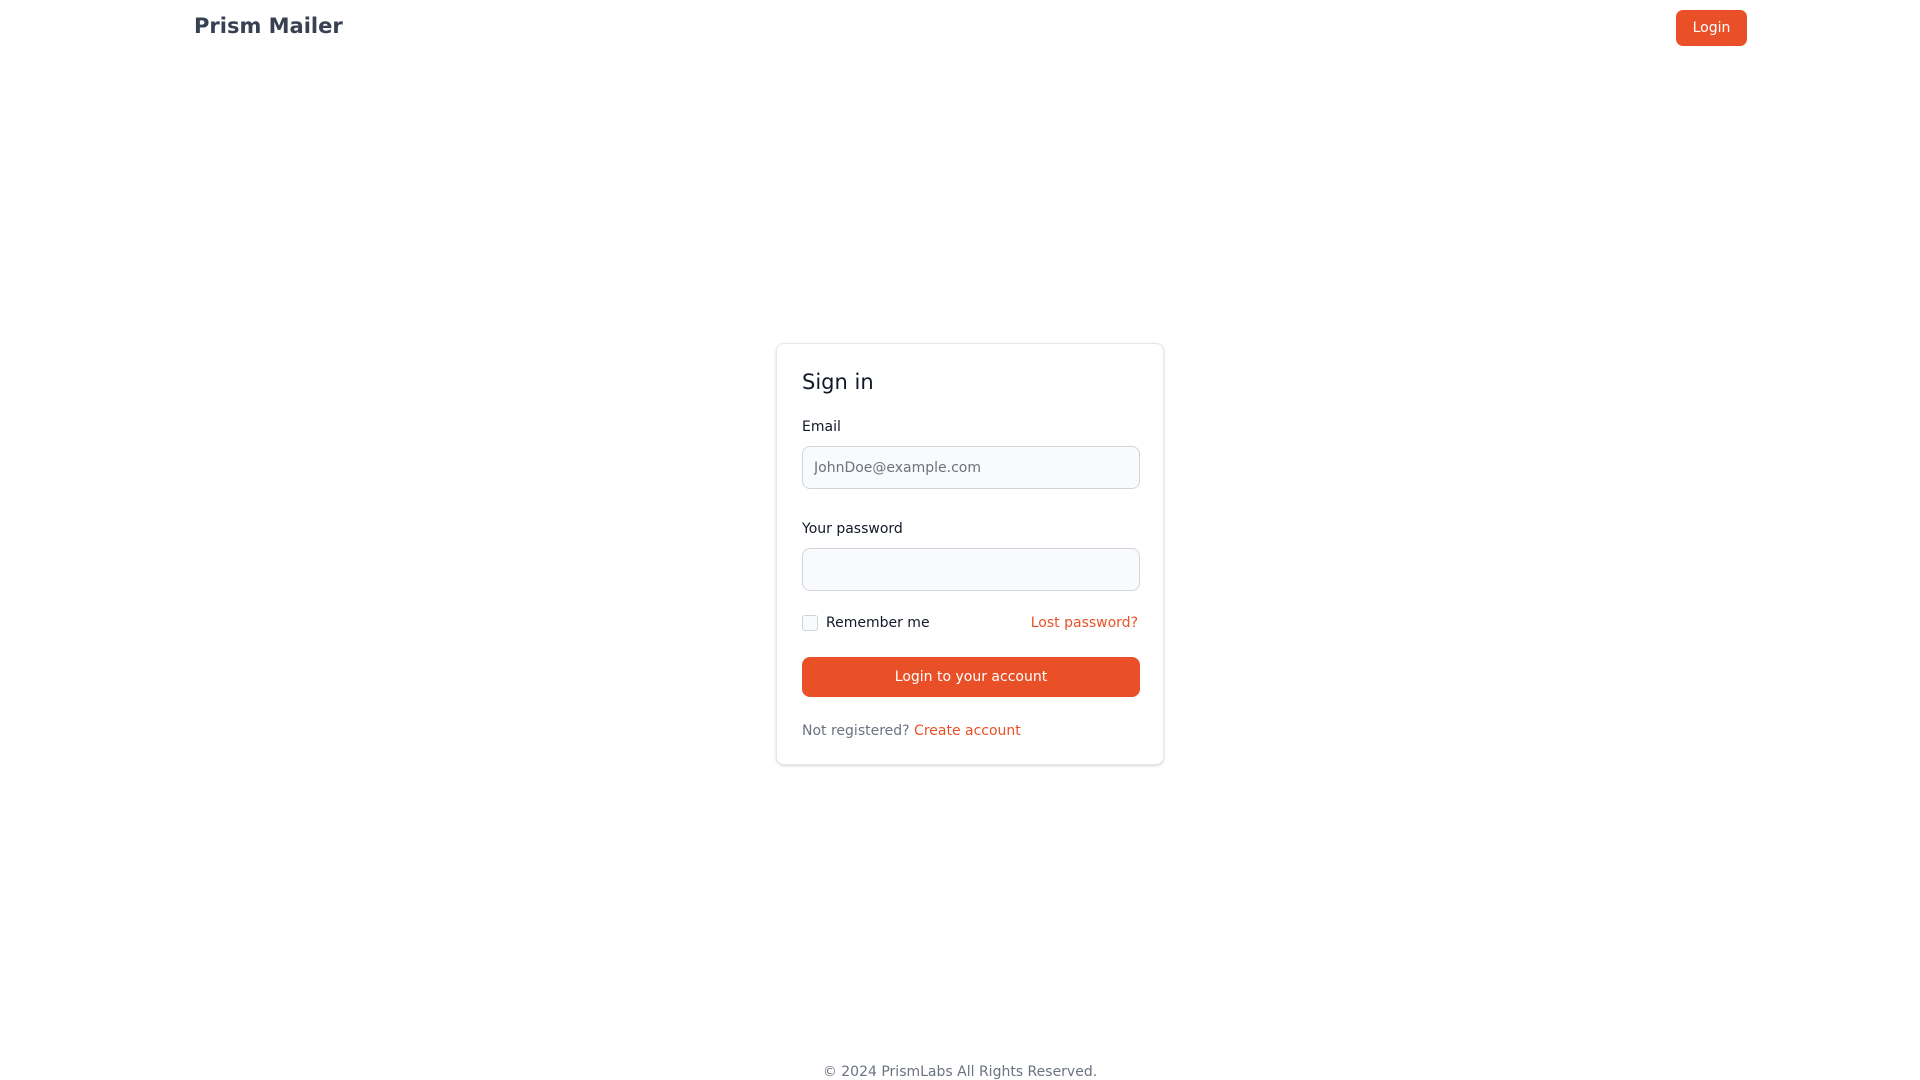 This screenshot has height=1080, width=1920. I want to click on page-footer: © 2024 PrismLabs All Rights Reserved., so click(960, 1072).